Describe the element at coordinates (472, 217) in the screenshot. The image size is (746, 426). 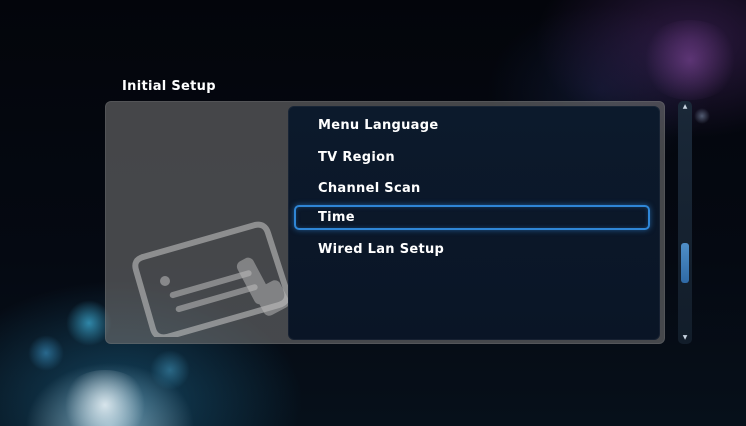
I see `menu-item-time: Time` at that location.